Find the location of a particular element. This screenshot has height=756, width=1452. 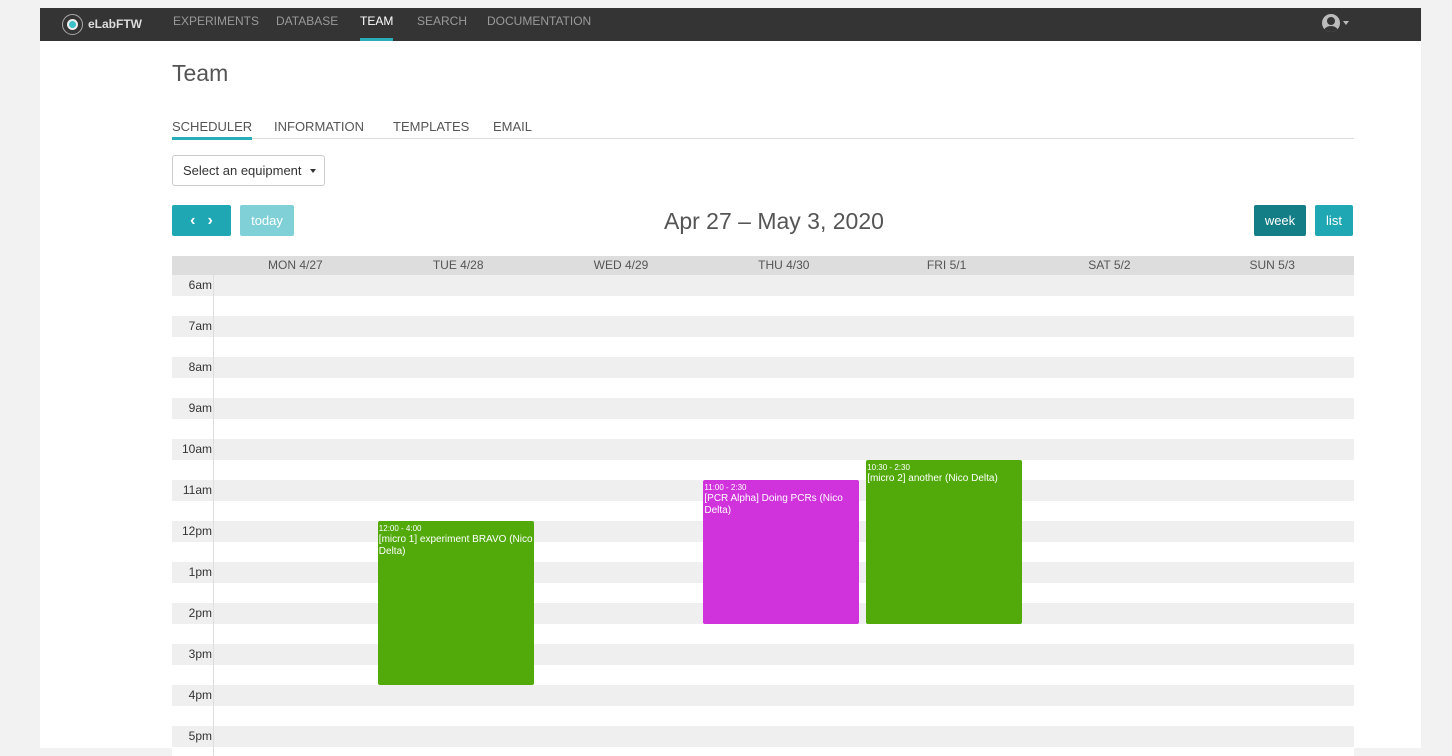

time-axis: 6am 7am 8am 9am 10am 11am 12pm 1pm 2pm 3pm 4pm 5pm is located at coordinates (193, 515).